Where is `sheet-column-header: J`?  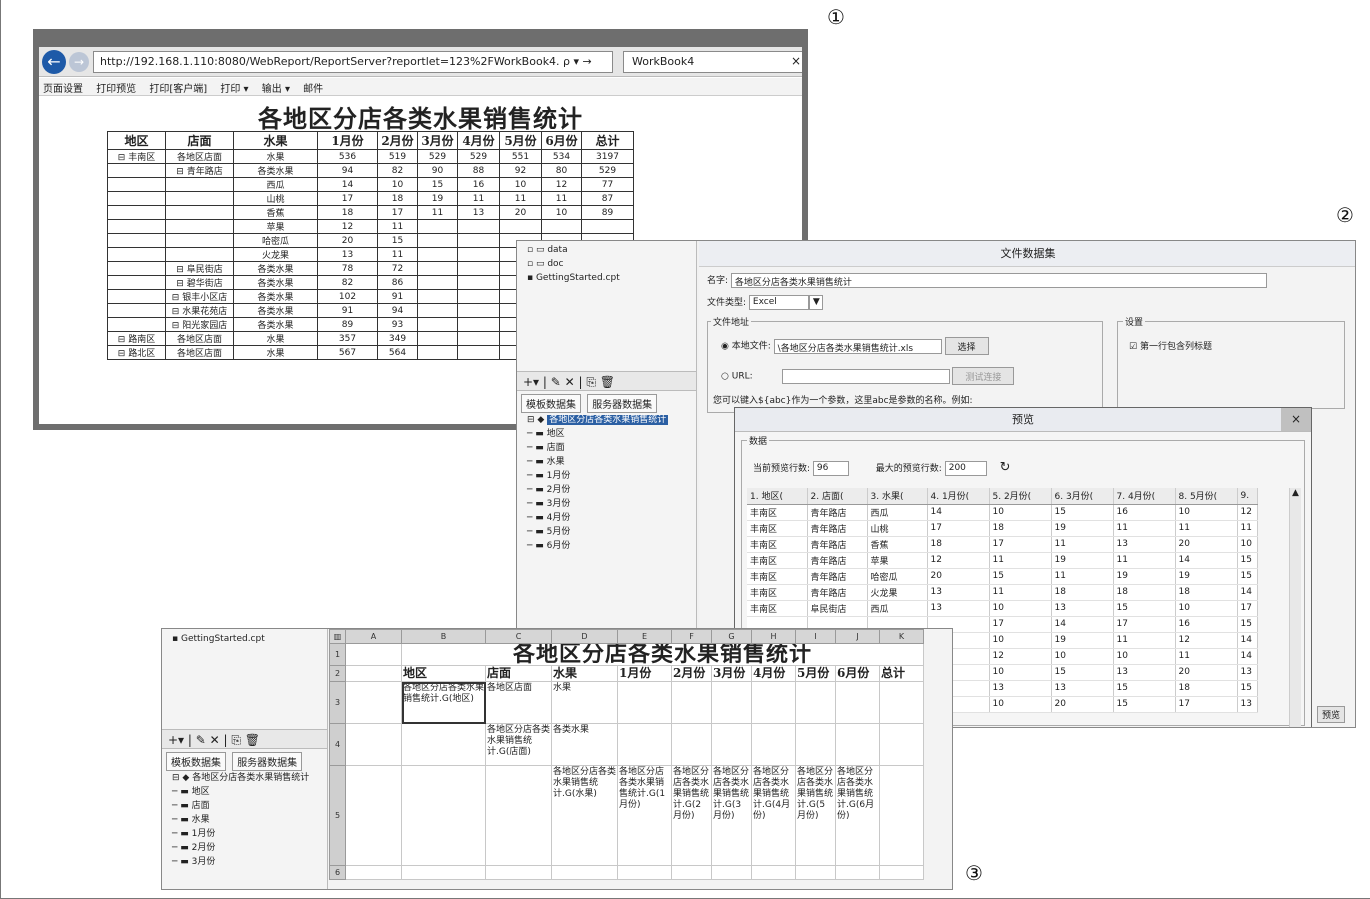 sheet-column-header: J is located at coordinates (857, 636).